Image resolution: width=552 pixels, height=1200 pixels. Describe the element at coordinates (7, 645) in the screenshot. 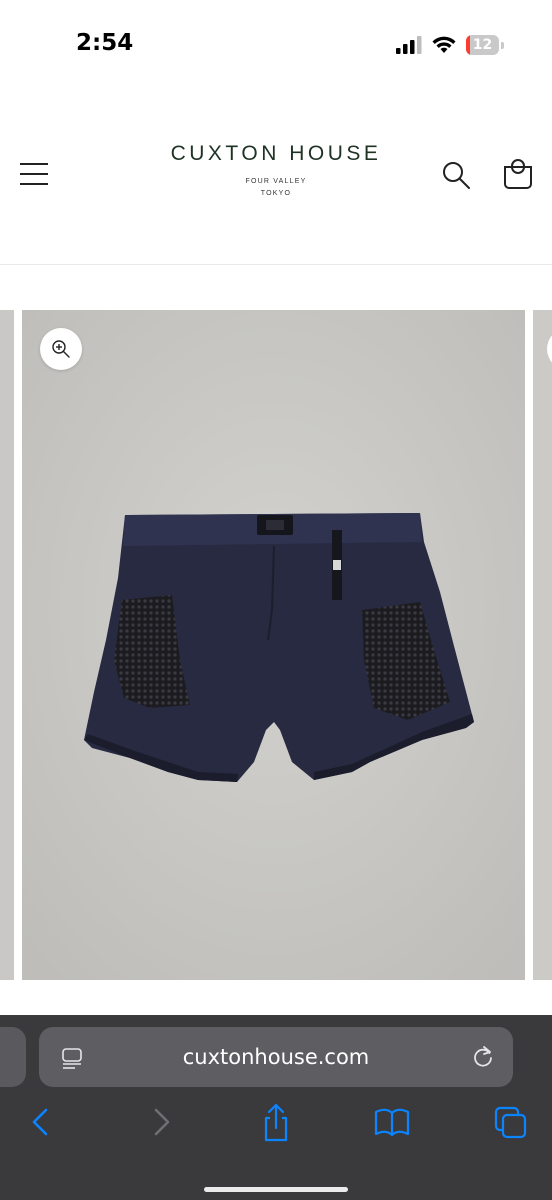

I see `previous-slide` at that location.